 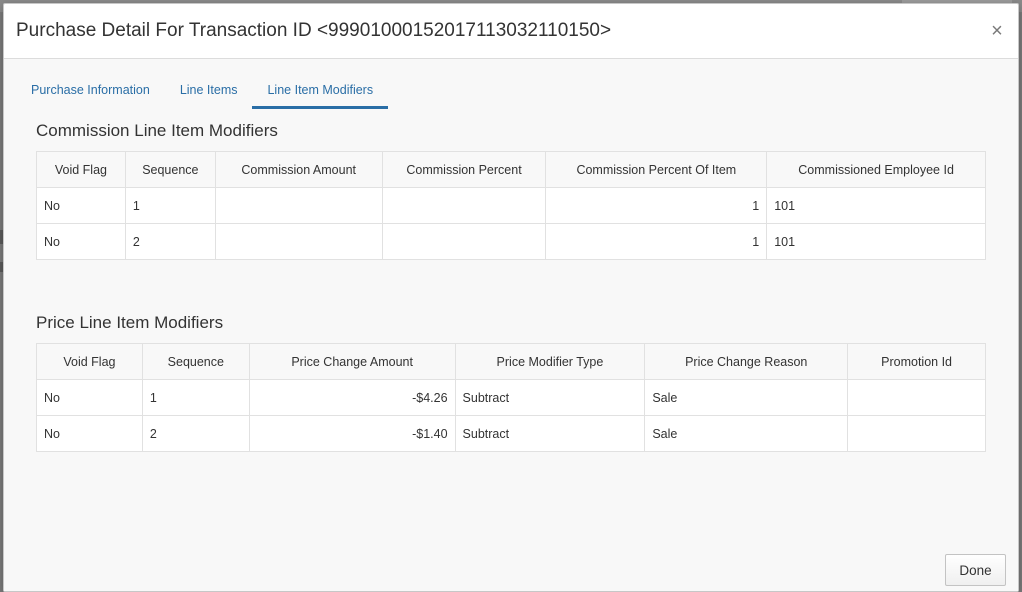 What do you see at coordinates (511, 571) in the screenshot?
I see `dialog-footer: Done` at bounding box center [511, 571].